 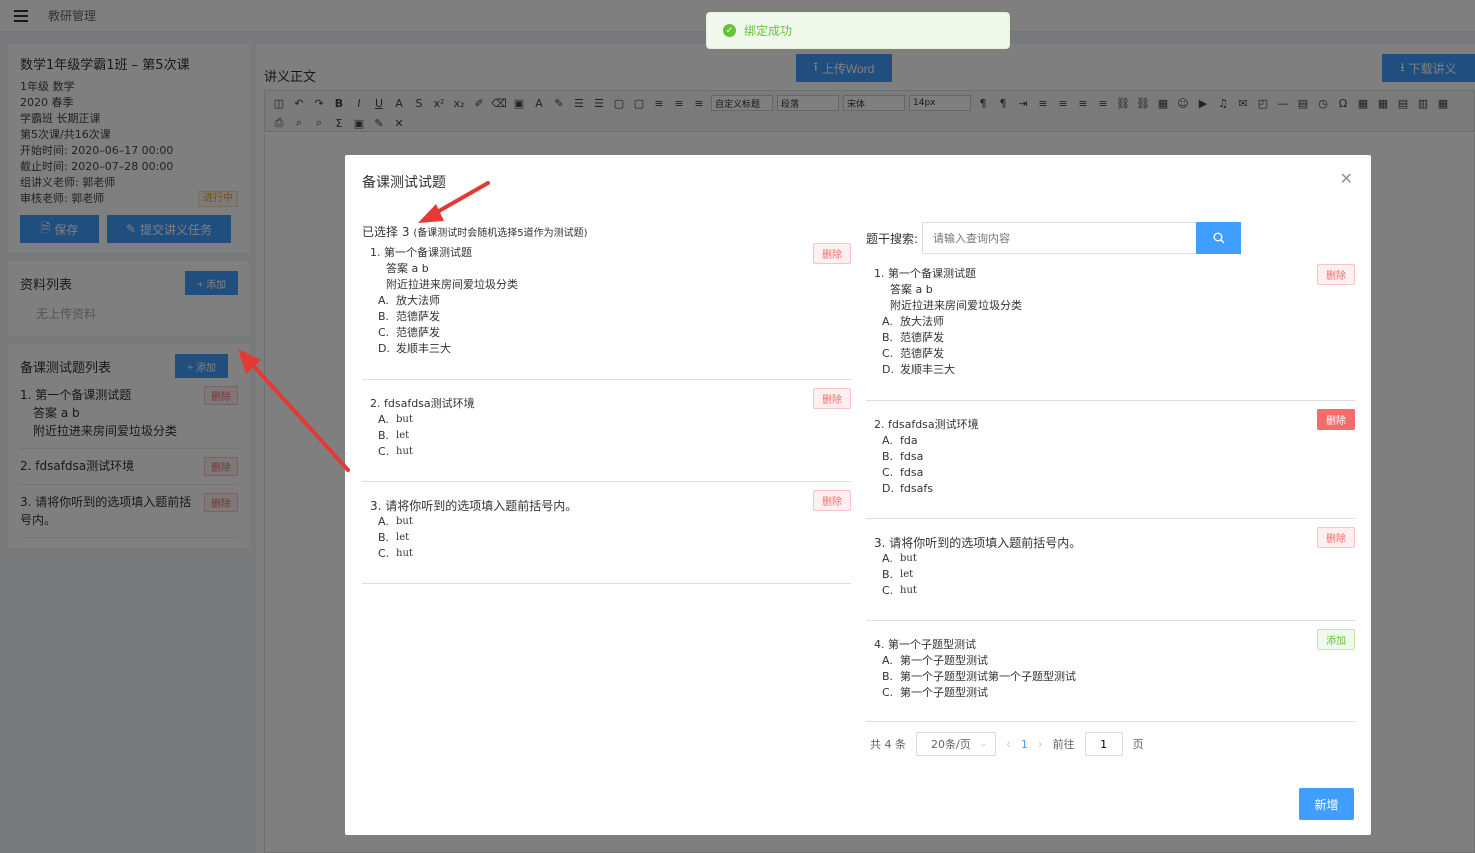 I want to click on question-stem: 4. 第一个子题型测试, so click(x=925, y=644).